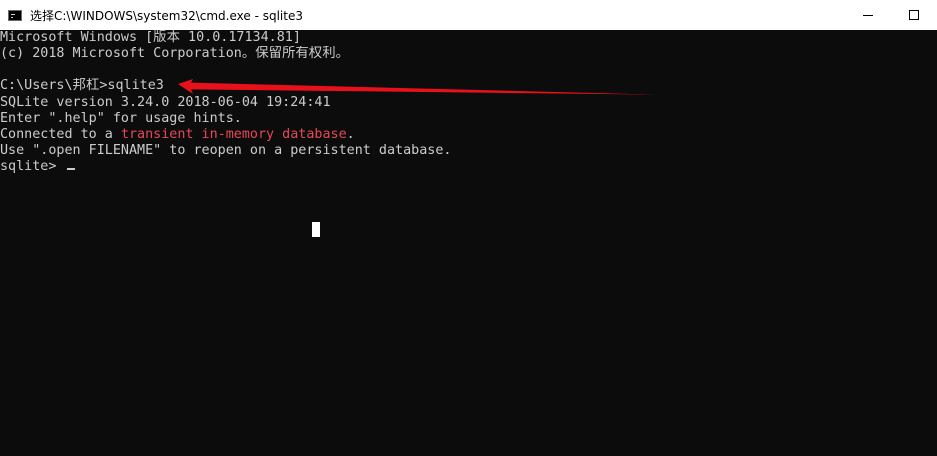  What do you see at coordinates (316, 229) in the screenshot?
I see `mouse-text-cursor` at bounding box center [316, 229].